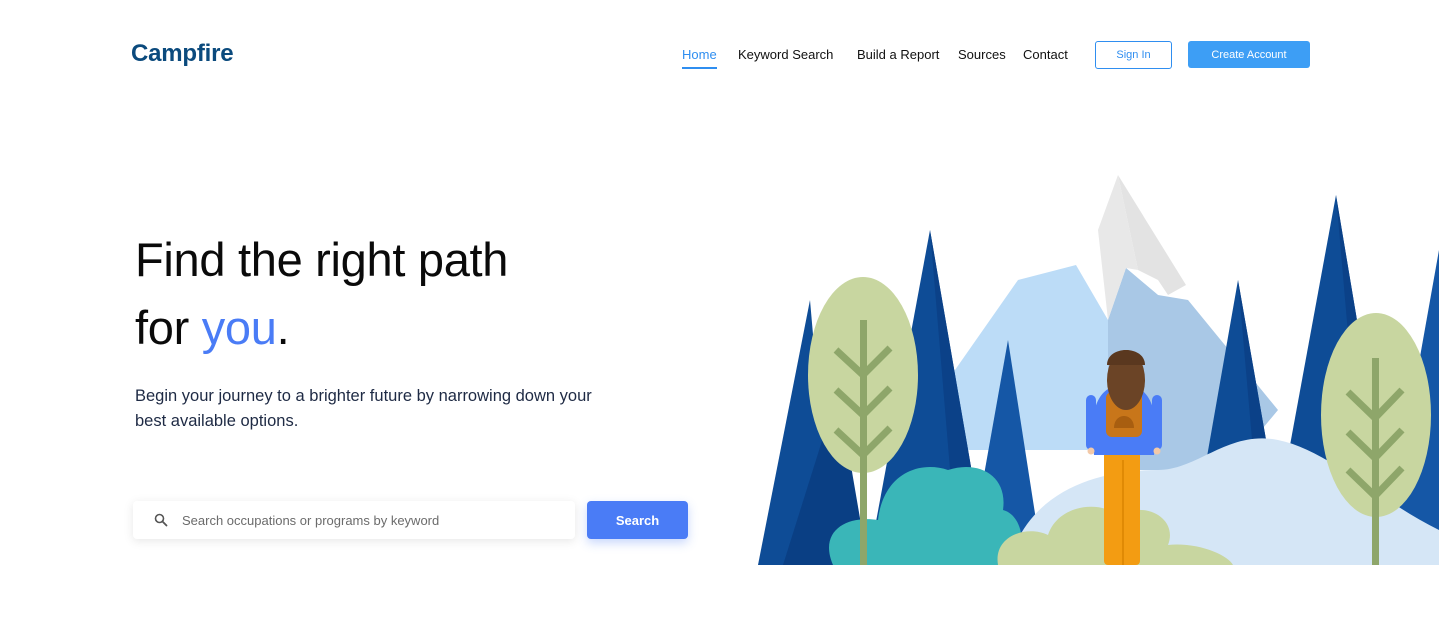 Image resolution: width=1439 pixels, height=631 pixels. I want to click on nav-build-report: Build a Report, so click(898, 54).